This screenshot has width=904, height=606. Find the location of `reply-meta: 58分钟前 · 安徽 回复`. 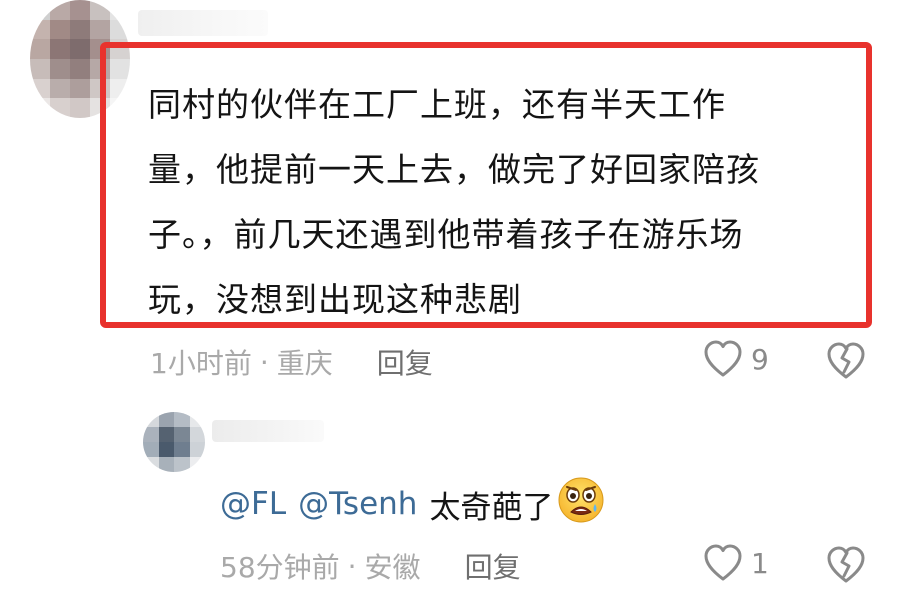

reply-meta: 58分钟前 · 安徽 回复 is located at coordinates (370, 566).